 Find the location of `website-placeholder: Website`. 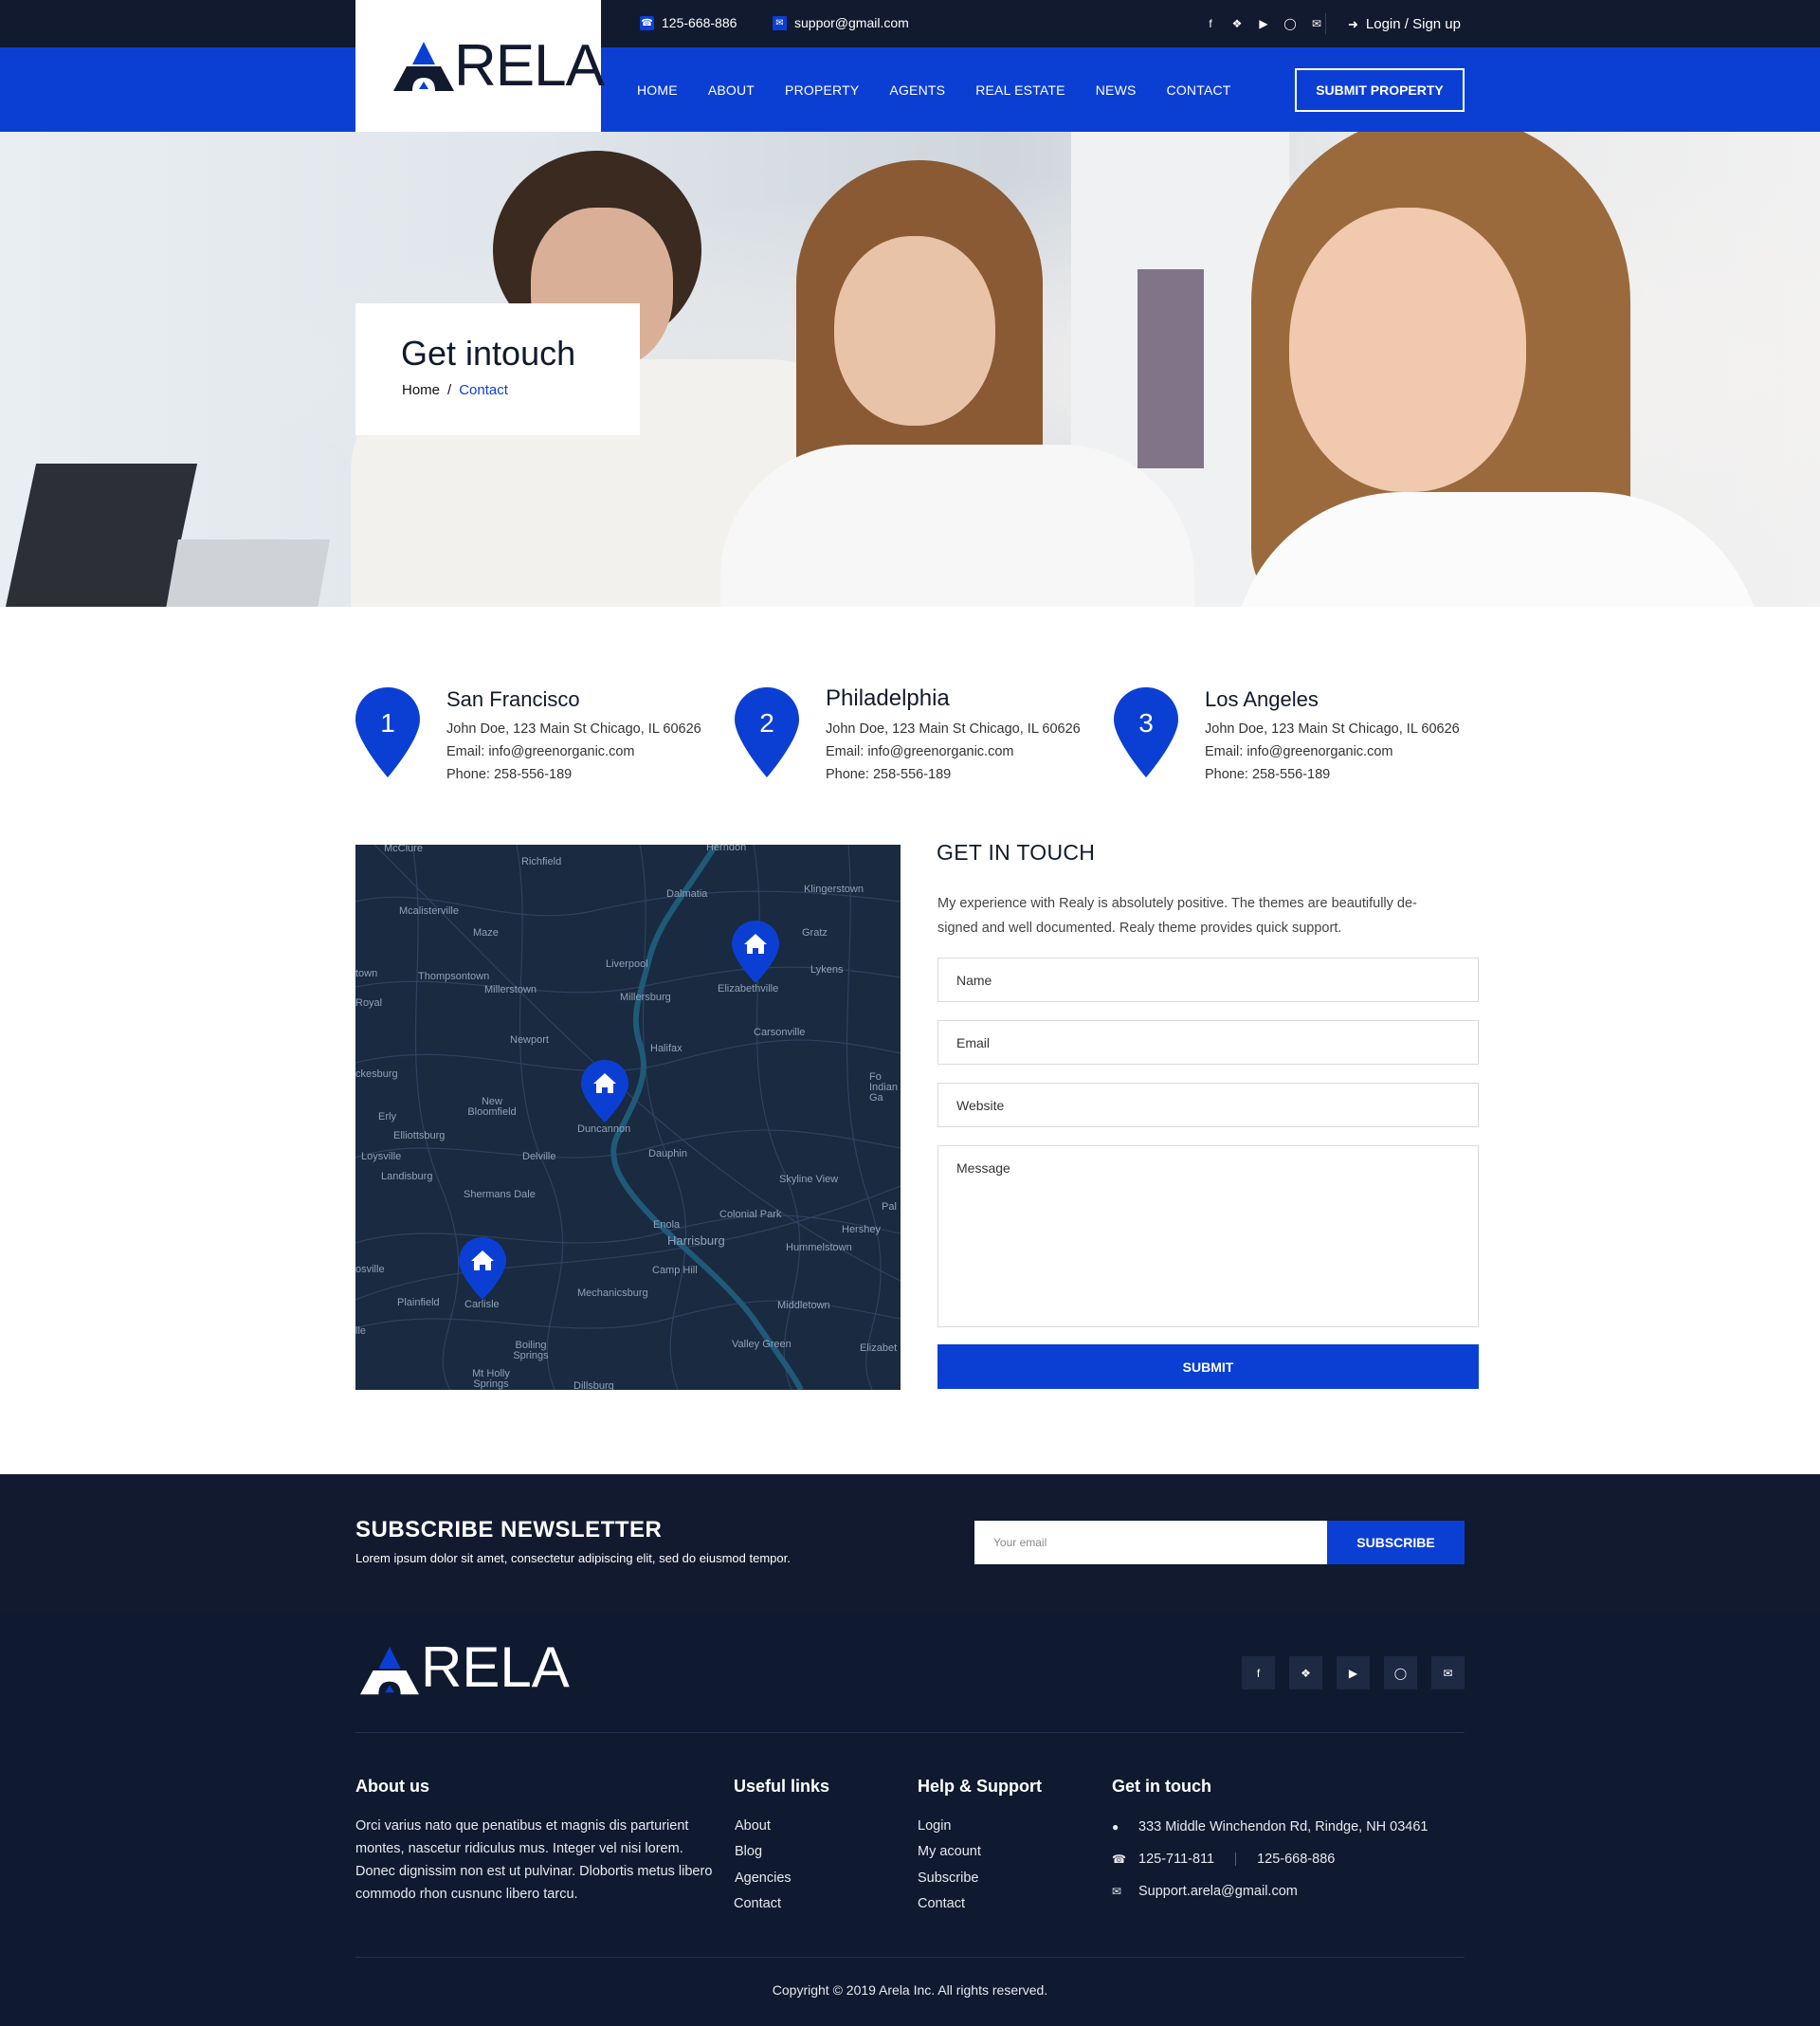

website-placeholder: Website is located at coordinates (980, 1105).